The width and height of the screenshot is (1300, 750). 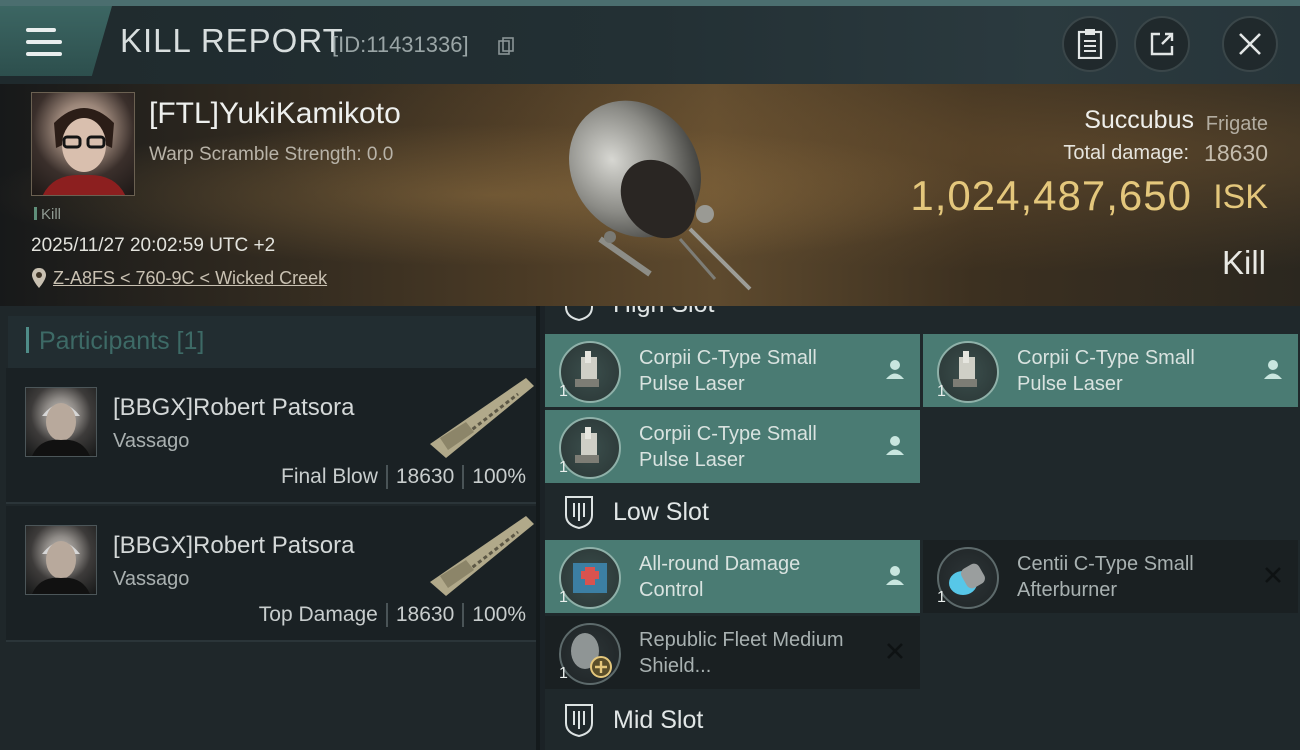 I want to click on final-blow-label: Final Blow, so click(x=329, y=476).